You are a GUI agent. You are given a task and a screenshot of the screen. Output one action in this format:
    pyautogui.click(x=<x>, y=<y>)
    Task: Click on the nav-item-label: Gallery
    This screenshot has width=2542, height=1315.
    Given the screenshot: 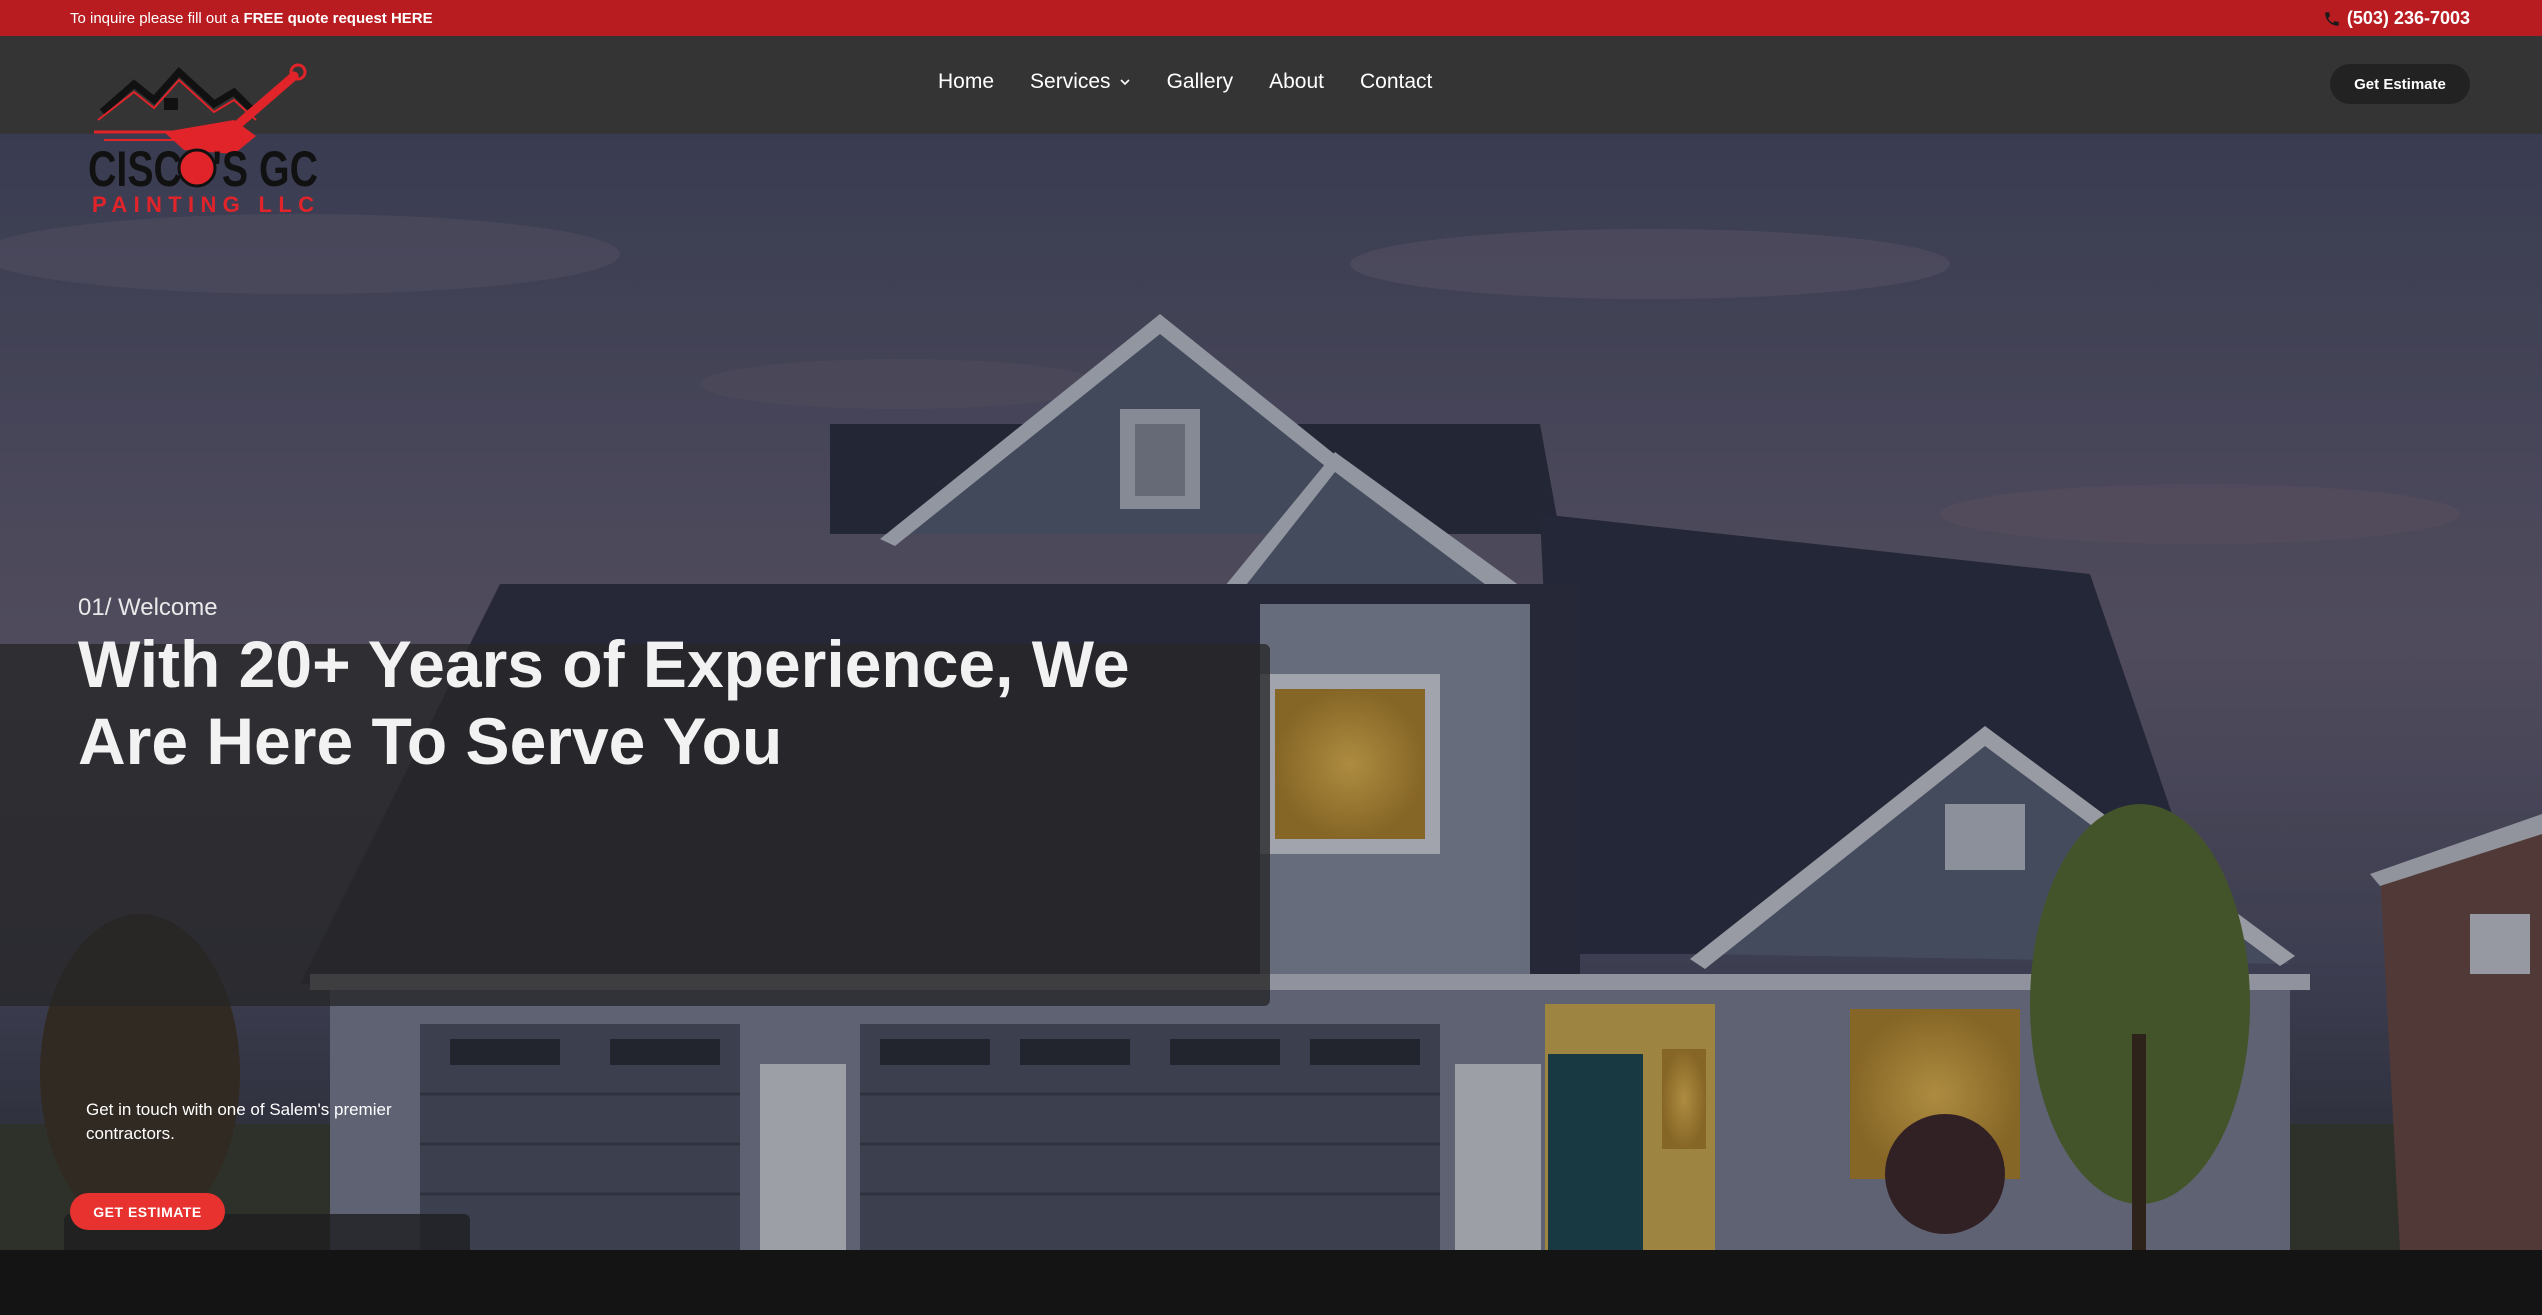 What is the action you would take?
    pyautogui.click(x=1200, y=81)
    